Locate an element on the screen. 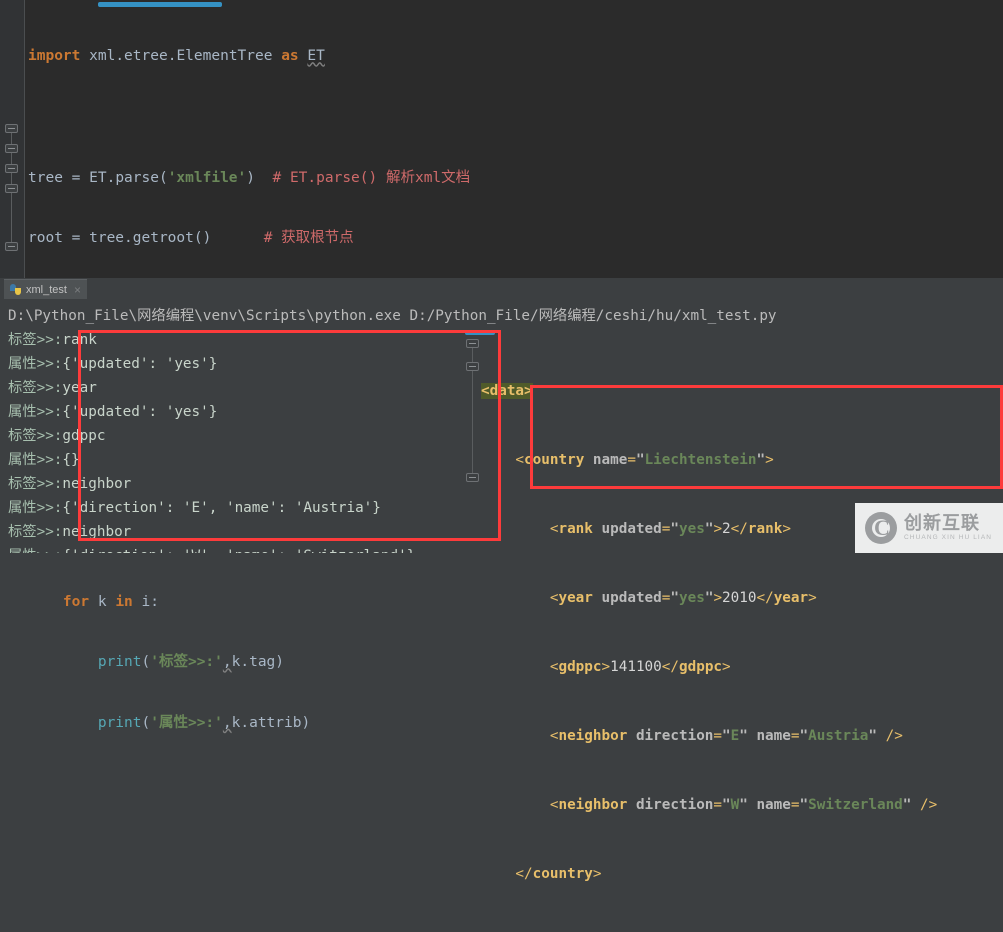 This screenshot has width=1003, height=932. run-tab-strip: xml_test × is located at coordinates (501, 289).